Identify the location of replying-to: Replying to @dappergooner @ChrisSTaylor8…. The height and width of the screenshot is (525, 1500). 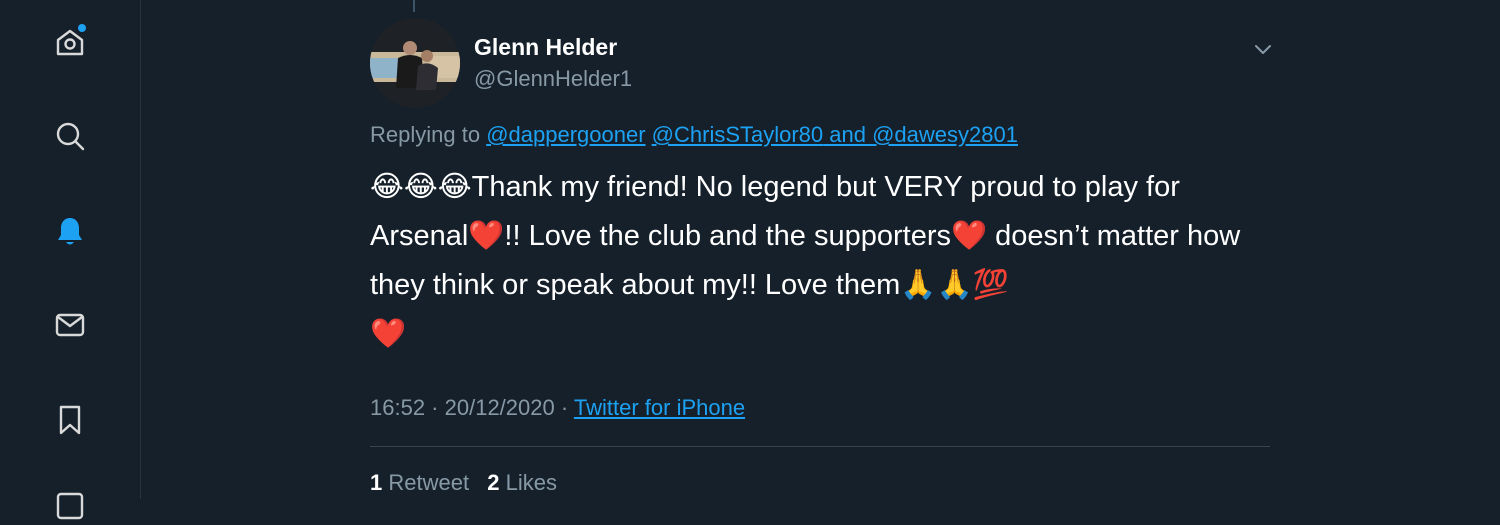
(694, 135).